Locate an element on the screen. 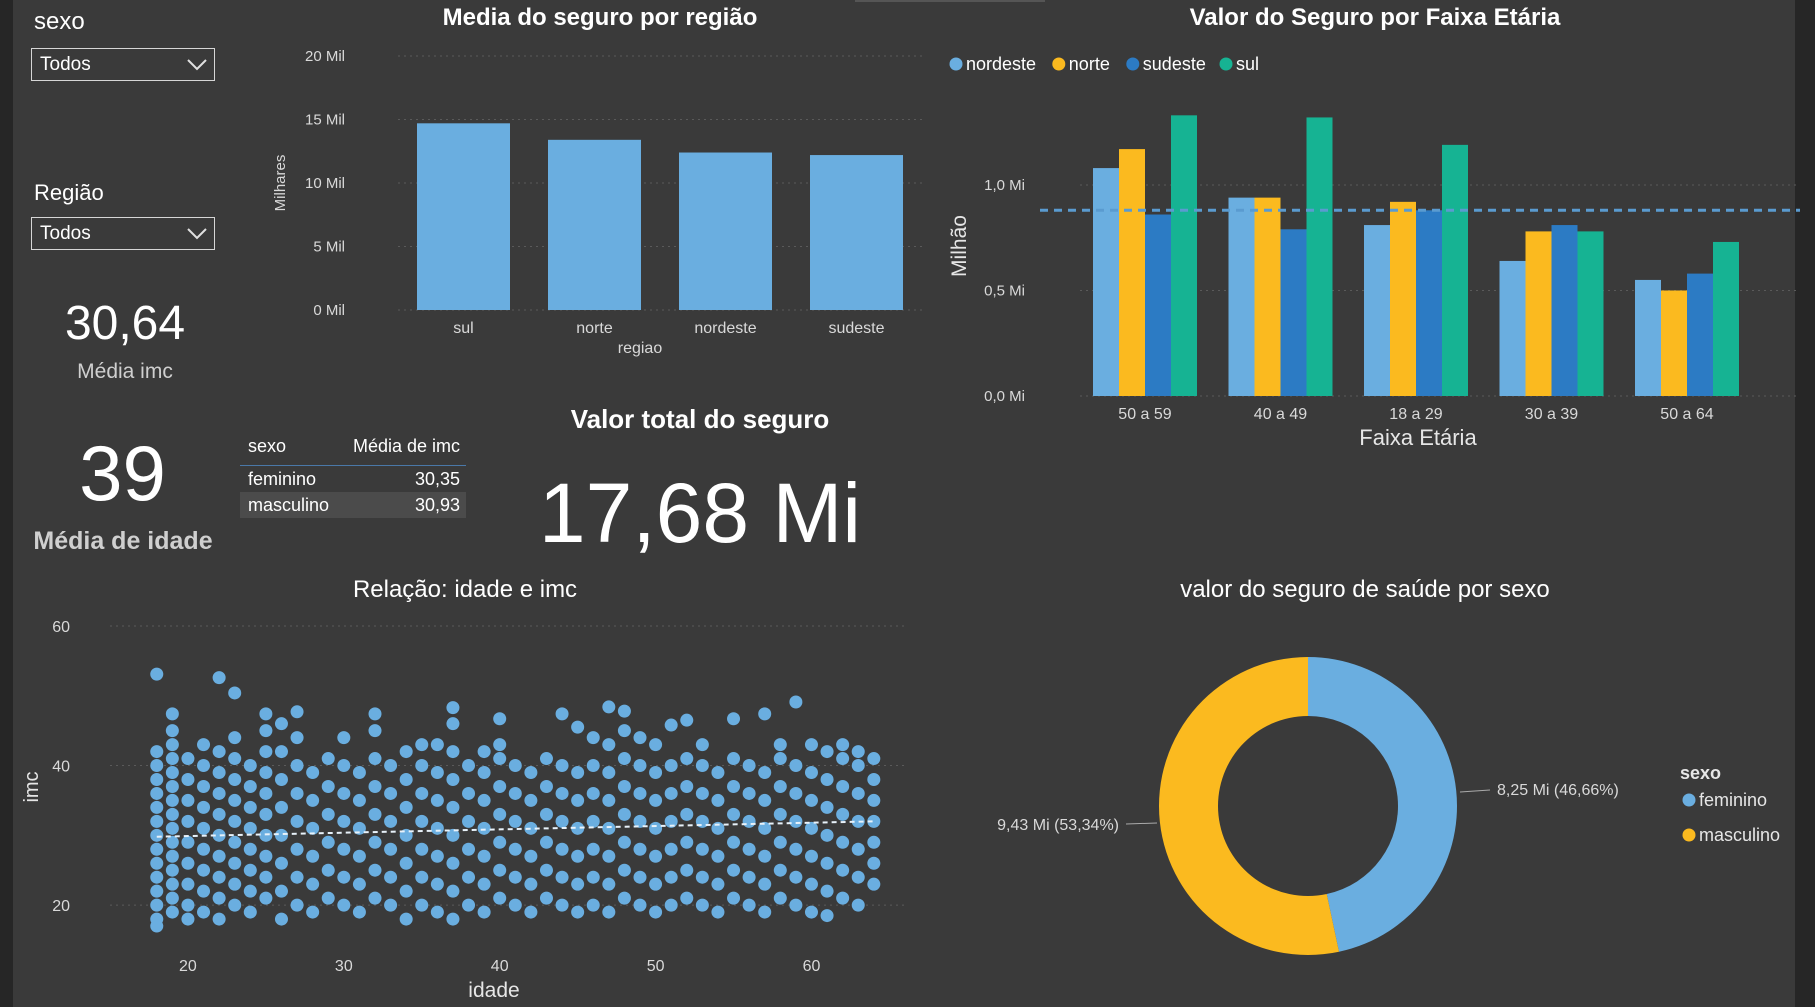  legend-title: sexo is located at coordinates (1700, 773).